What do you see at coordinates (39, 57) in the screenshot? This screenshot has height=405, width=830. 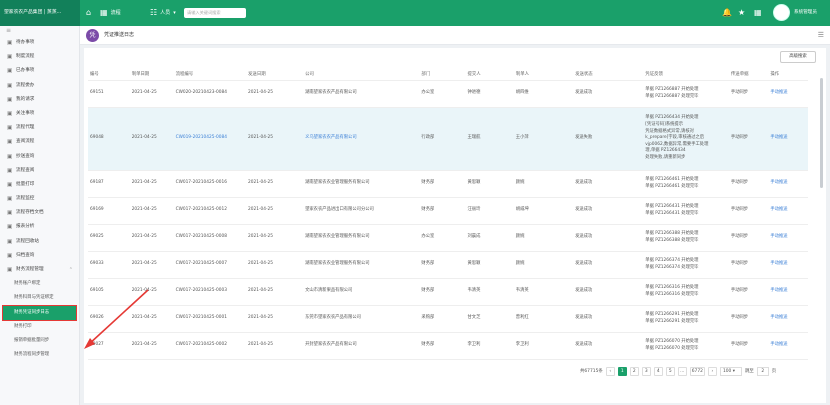 I see `sidebar-item: ▣ 制度流程` at bounding box center [39, 57].